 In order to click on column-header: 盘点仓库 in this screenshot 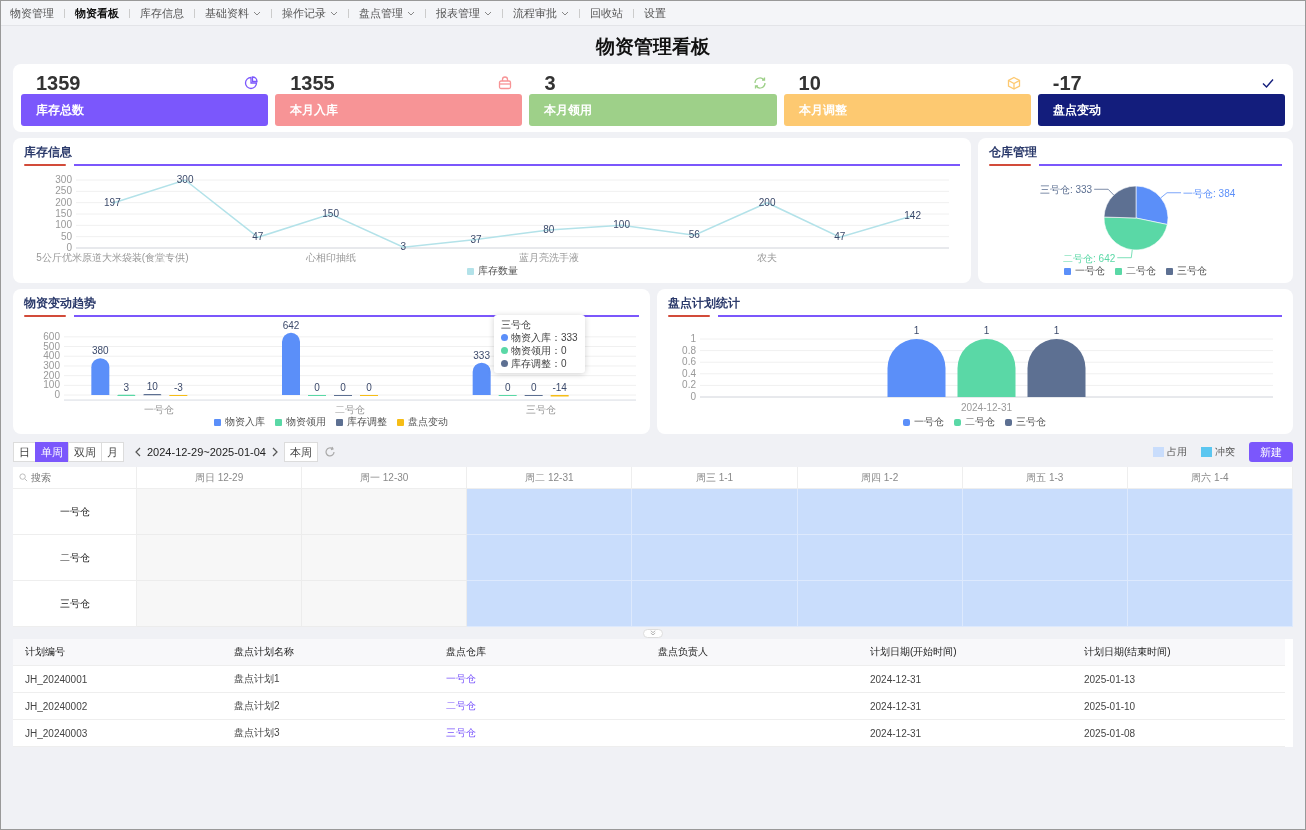, I will do `click(466, 652)`.